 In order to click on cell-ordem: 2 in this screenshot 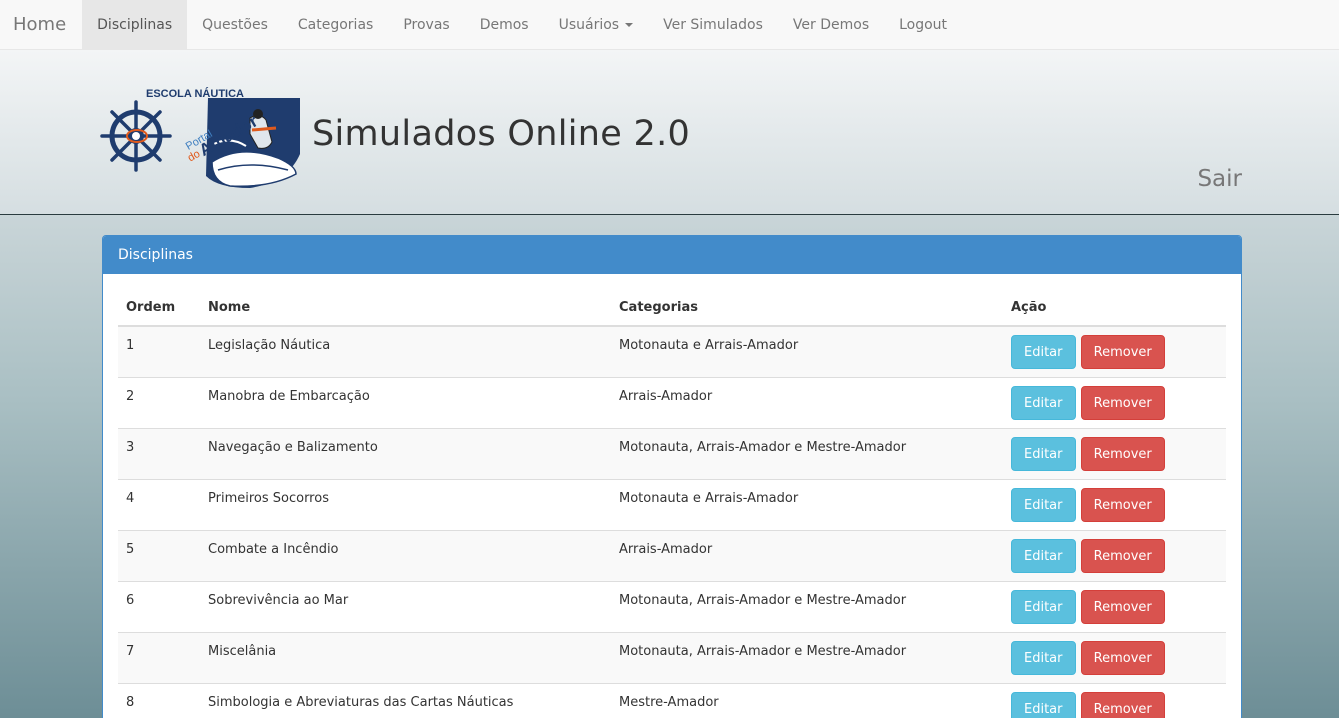, I will do `click(159, 402)`.